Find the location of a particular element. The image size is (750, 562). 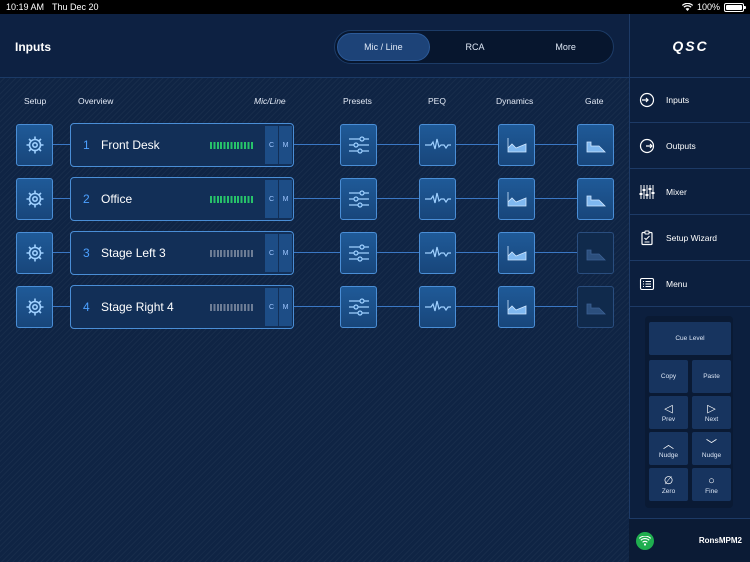

channel-number: 2 is located at coordinates (86, 199).